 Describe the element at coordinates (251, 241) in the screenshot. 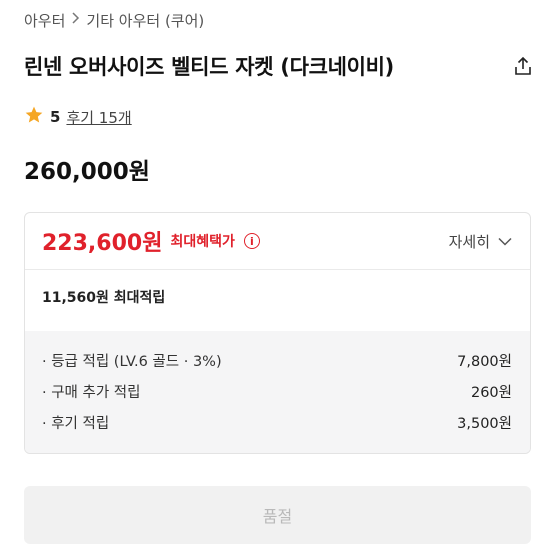

I see `info-icon: i` at that location.